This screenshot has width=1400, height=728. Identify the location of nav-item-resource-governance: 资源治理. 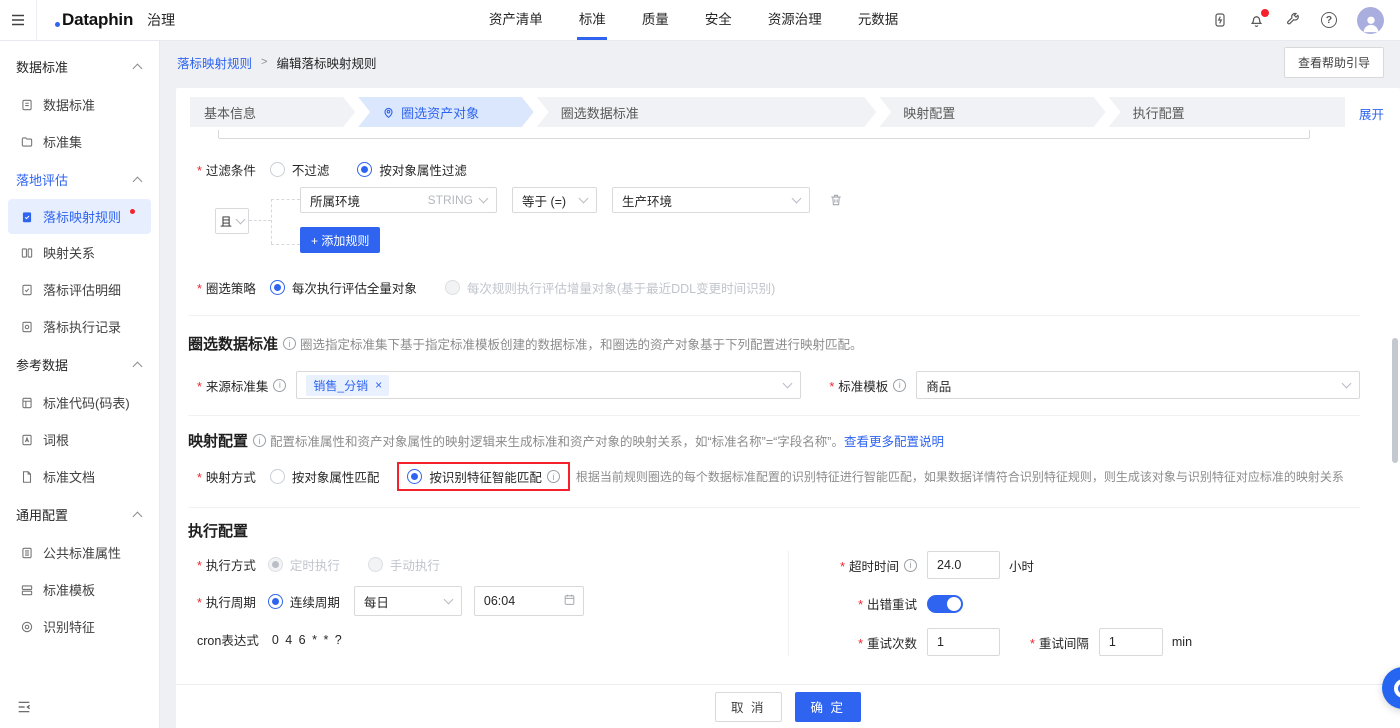
(795, 20).